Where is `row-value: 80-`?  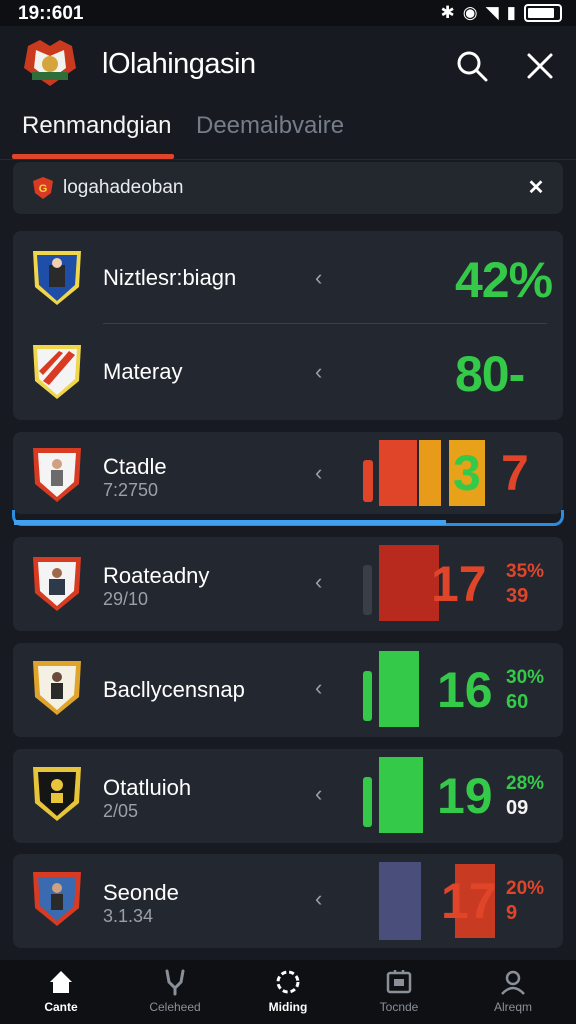 row-value: 80- is located at coordinates (490, 374).